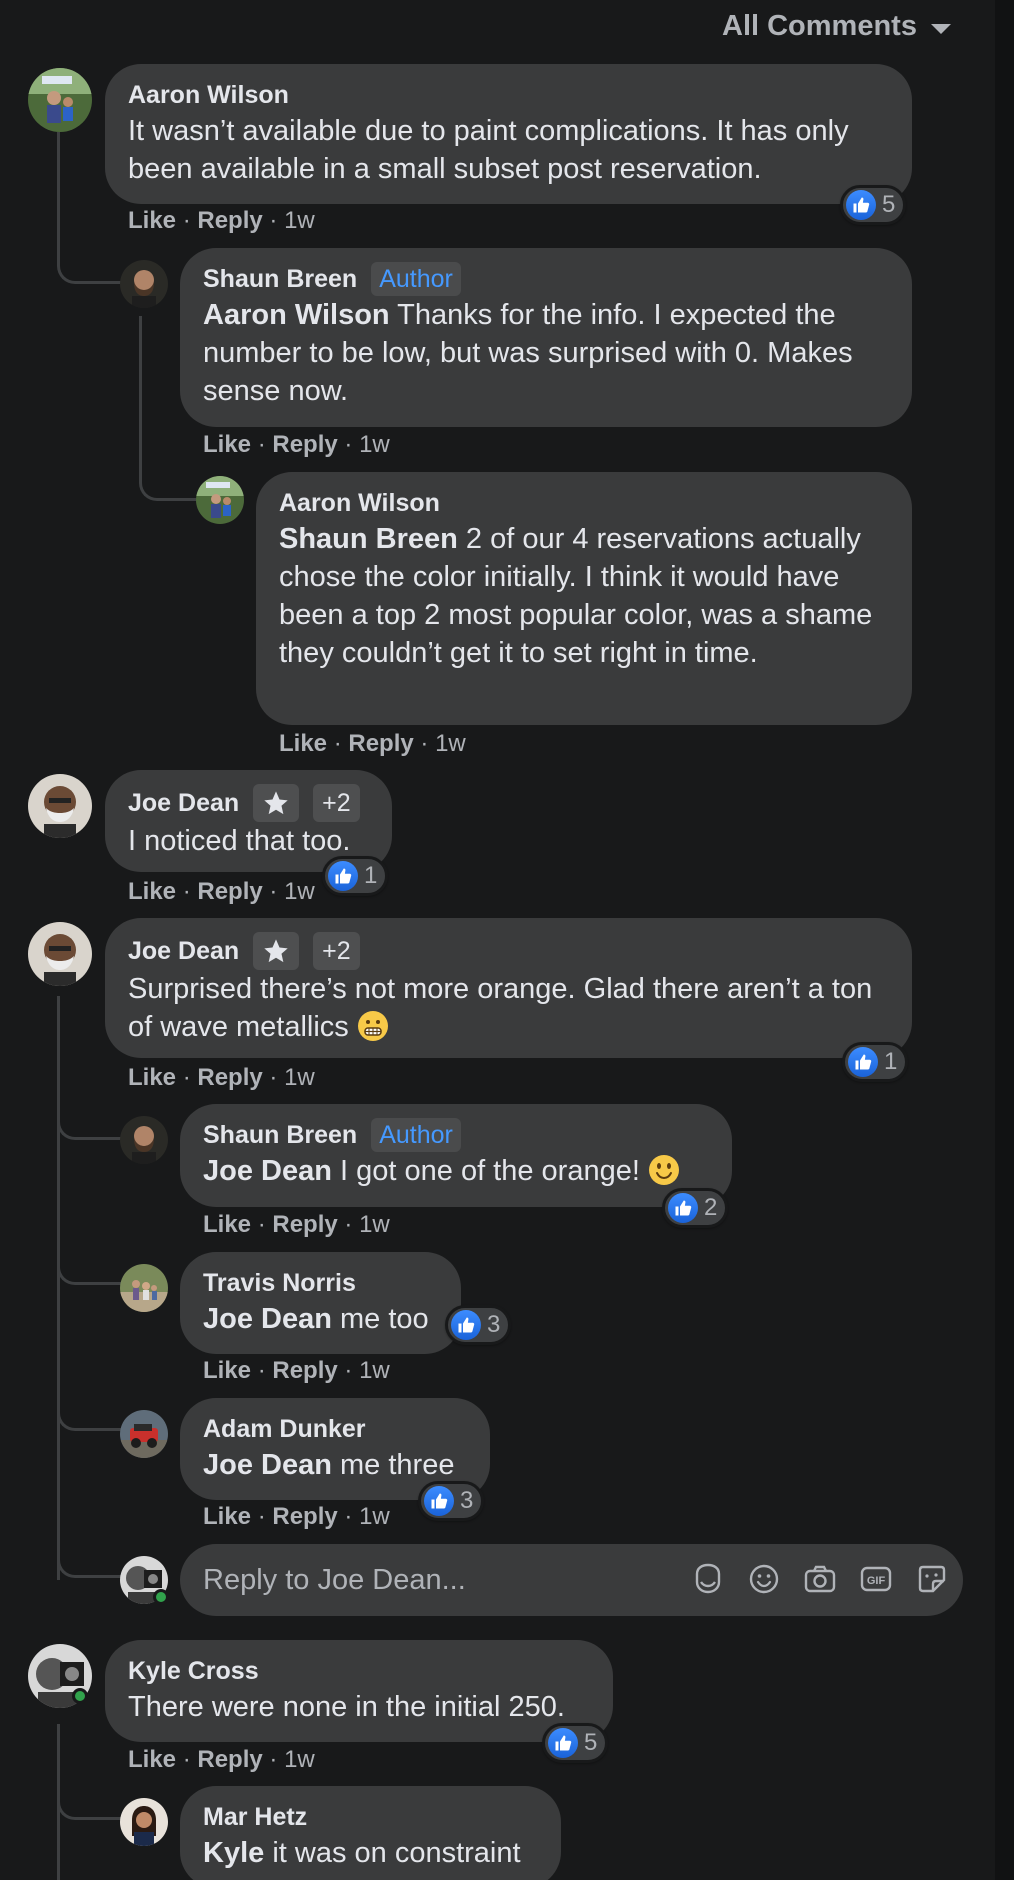  Describe the element at coordinates (708, 1579) in the screenshot. I see `avatar-sticker-icon` at that location.